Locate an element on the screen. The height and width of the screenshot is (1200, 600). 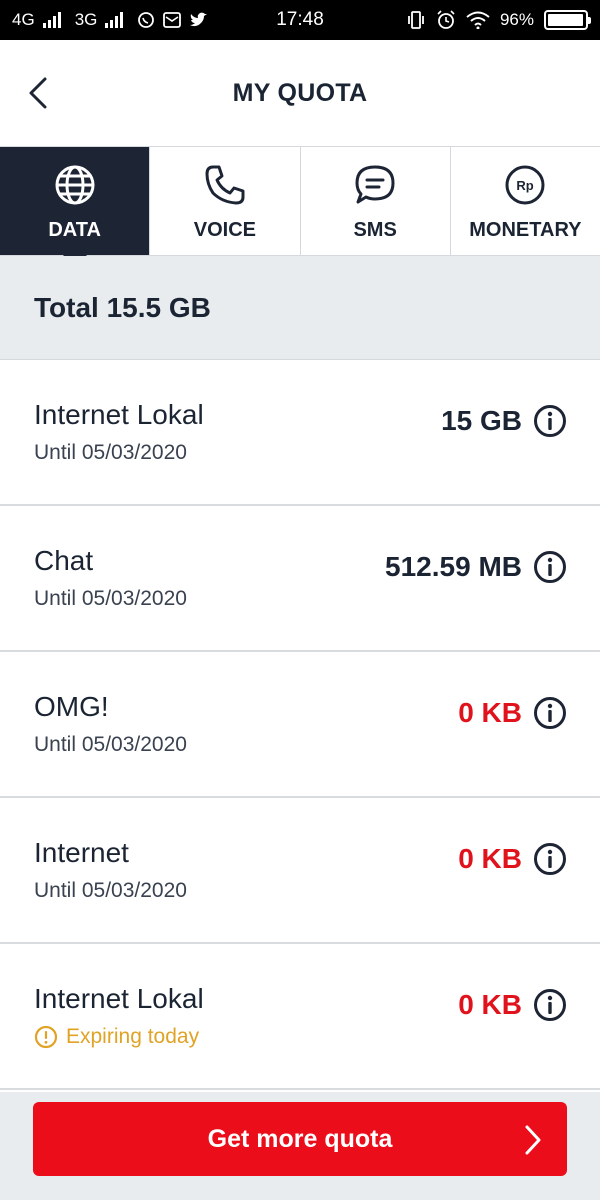
wifi-icon is located at coordinates (478, 20).